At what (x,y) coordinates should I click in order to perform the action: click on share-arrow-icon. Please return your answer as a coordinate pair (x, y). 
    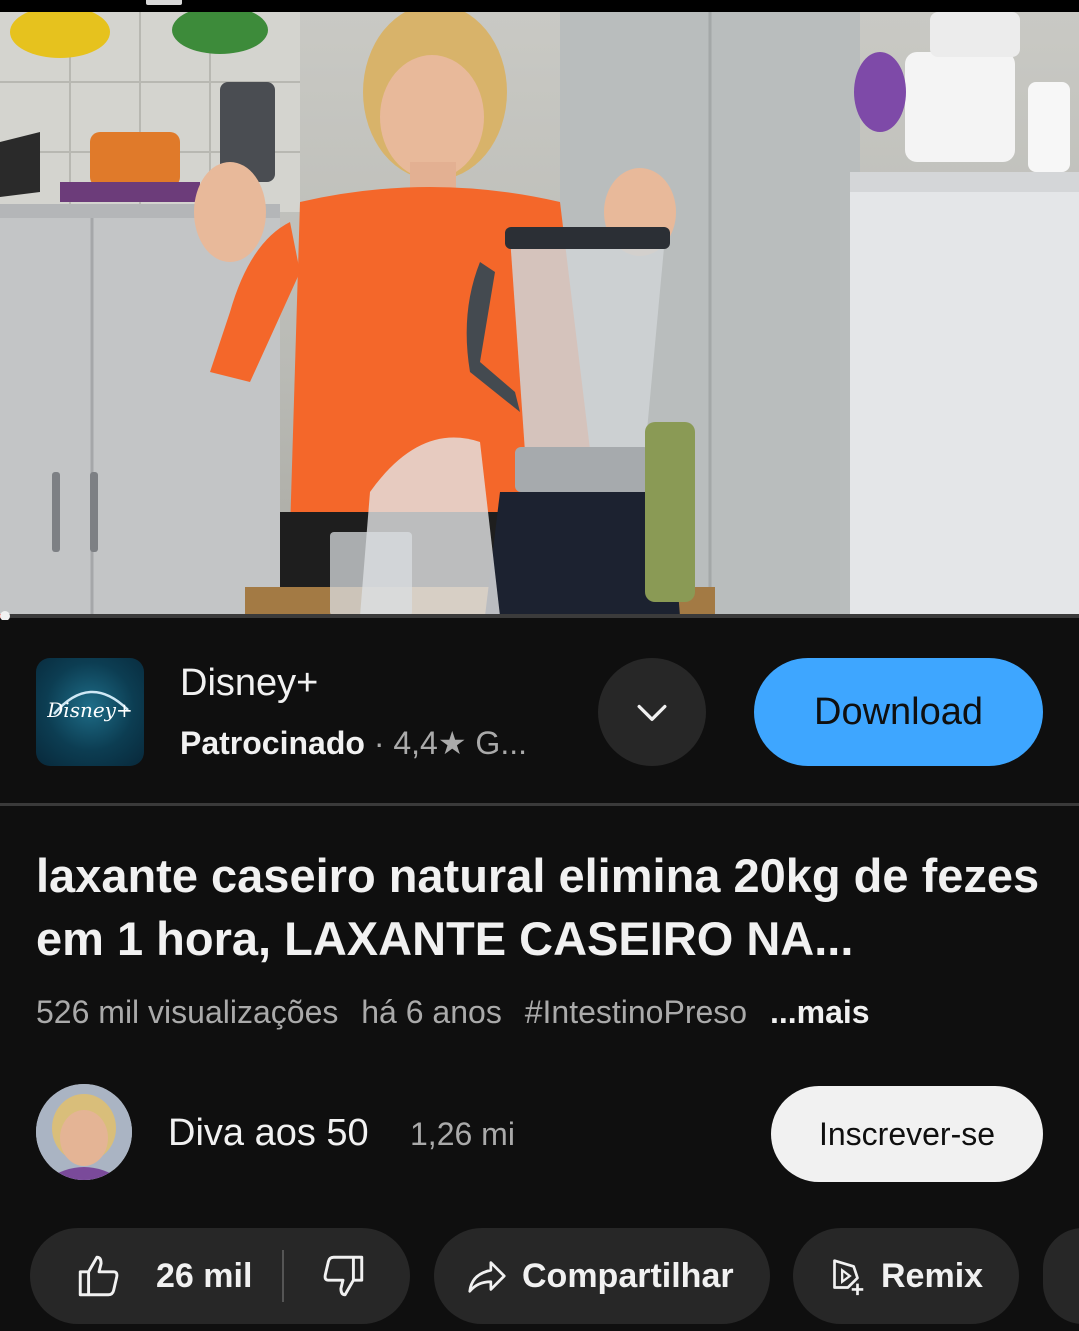
    Looking at the image, I should click on (487, 1277).